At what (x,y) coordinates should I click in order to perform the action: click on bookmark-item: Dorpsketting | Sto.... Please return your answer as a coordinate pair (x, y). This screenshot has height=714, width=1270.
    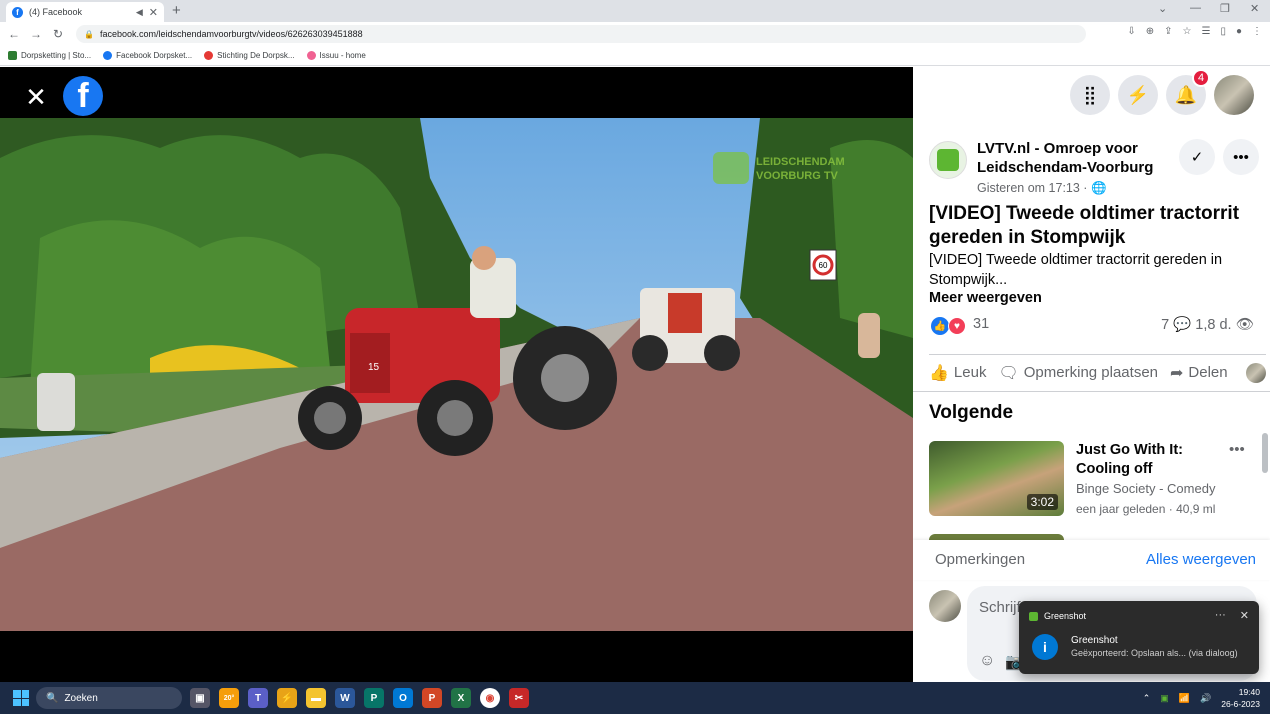
    Looking at the image, I should click on (49, 55).